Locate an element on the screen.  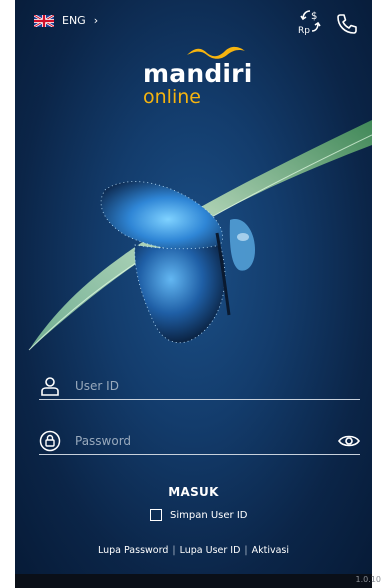
show-password-eye-icon is located at coordinates (349, 441).